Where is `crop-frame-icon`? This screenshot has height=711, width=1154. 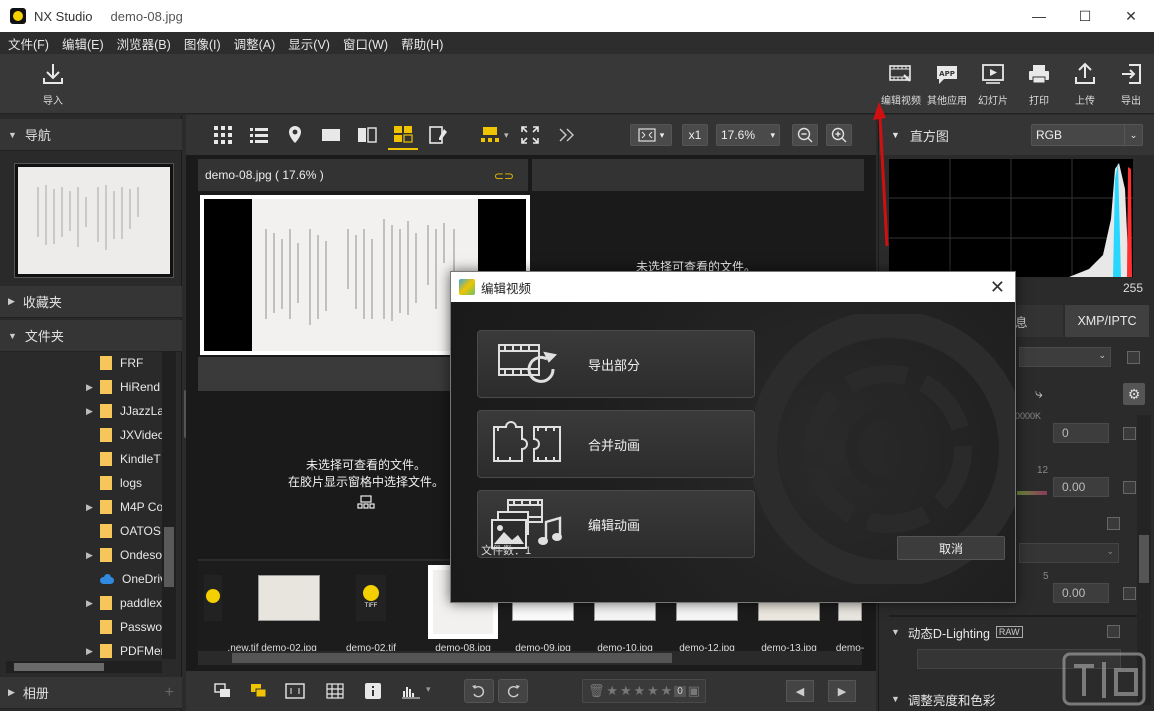
crop-frame-icon is located at coordinates (295, 691).